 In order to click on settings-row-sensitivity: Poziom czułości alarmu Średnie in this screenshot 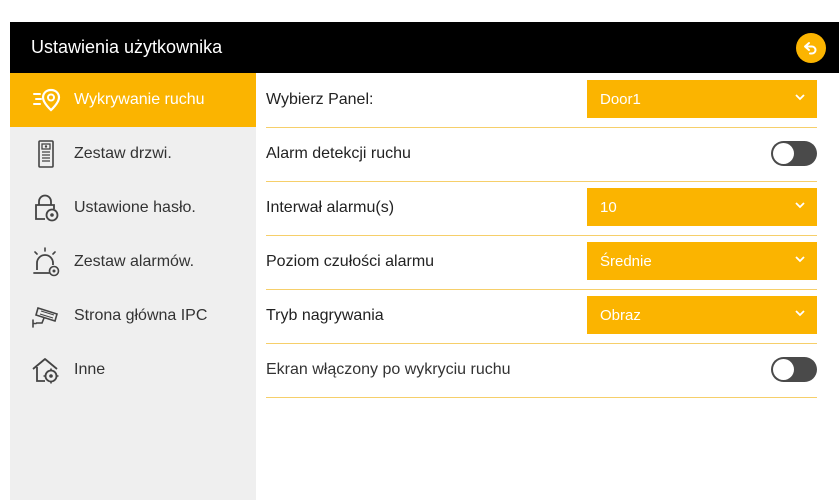, I will do `click(541, 262)`.